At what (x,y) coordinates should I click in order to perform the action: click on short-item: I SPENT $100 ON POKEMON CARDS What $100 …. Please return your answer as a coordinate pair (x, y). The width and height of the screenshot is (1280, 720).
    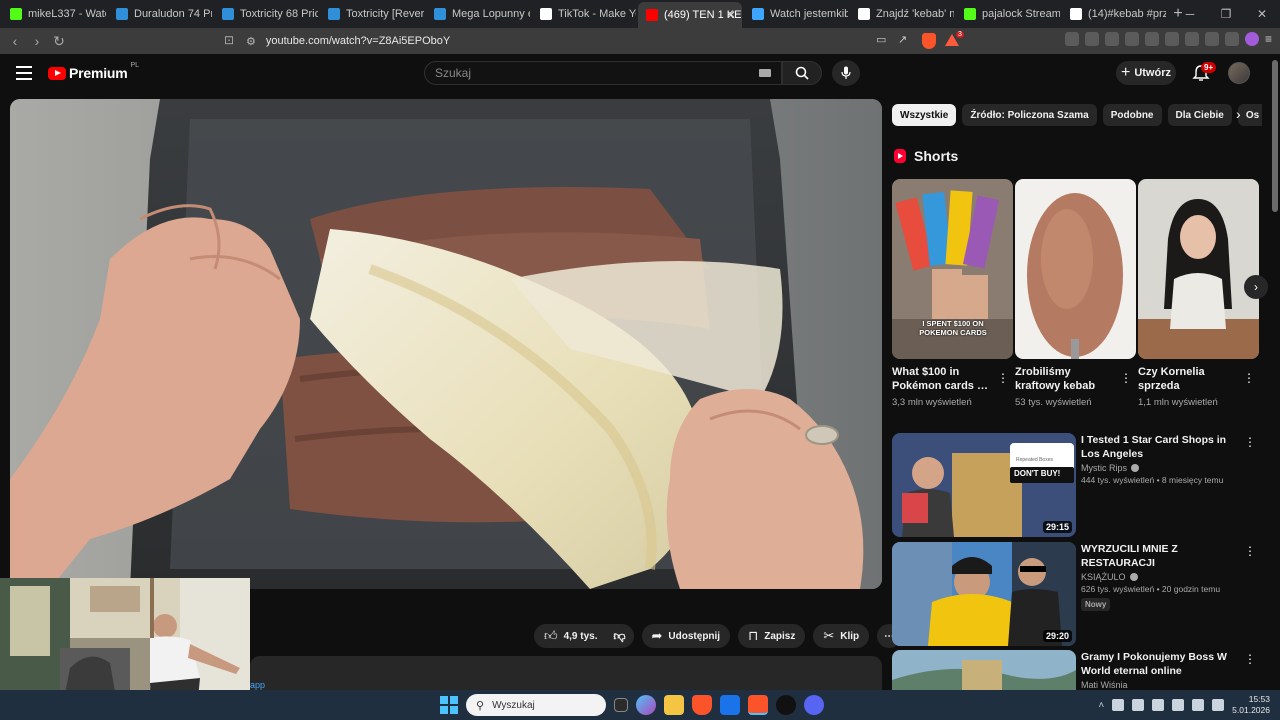
    Looking at the image, I should click on (952, 293).